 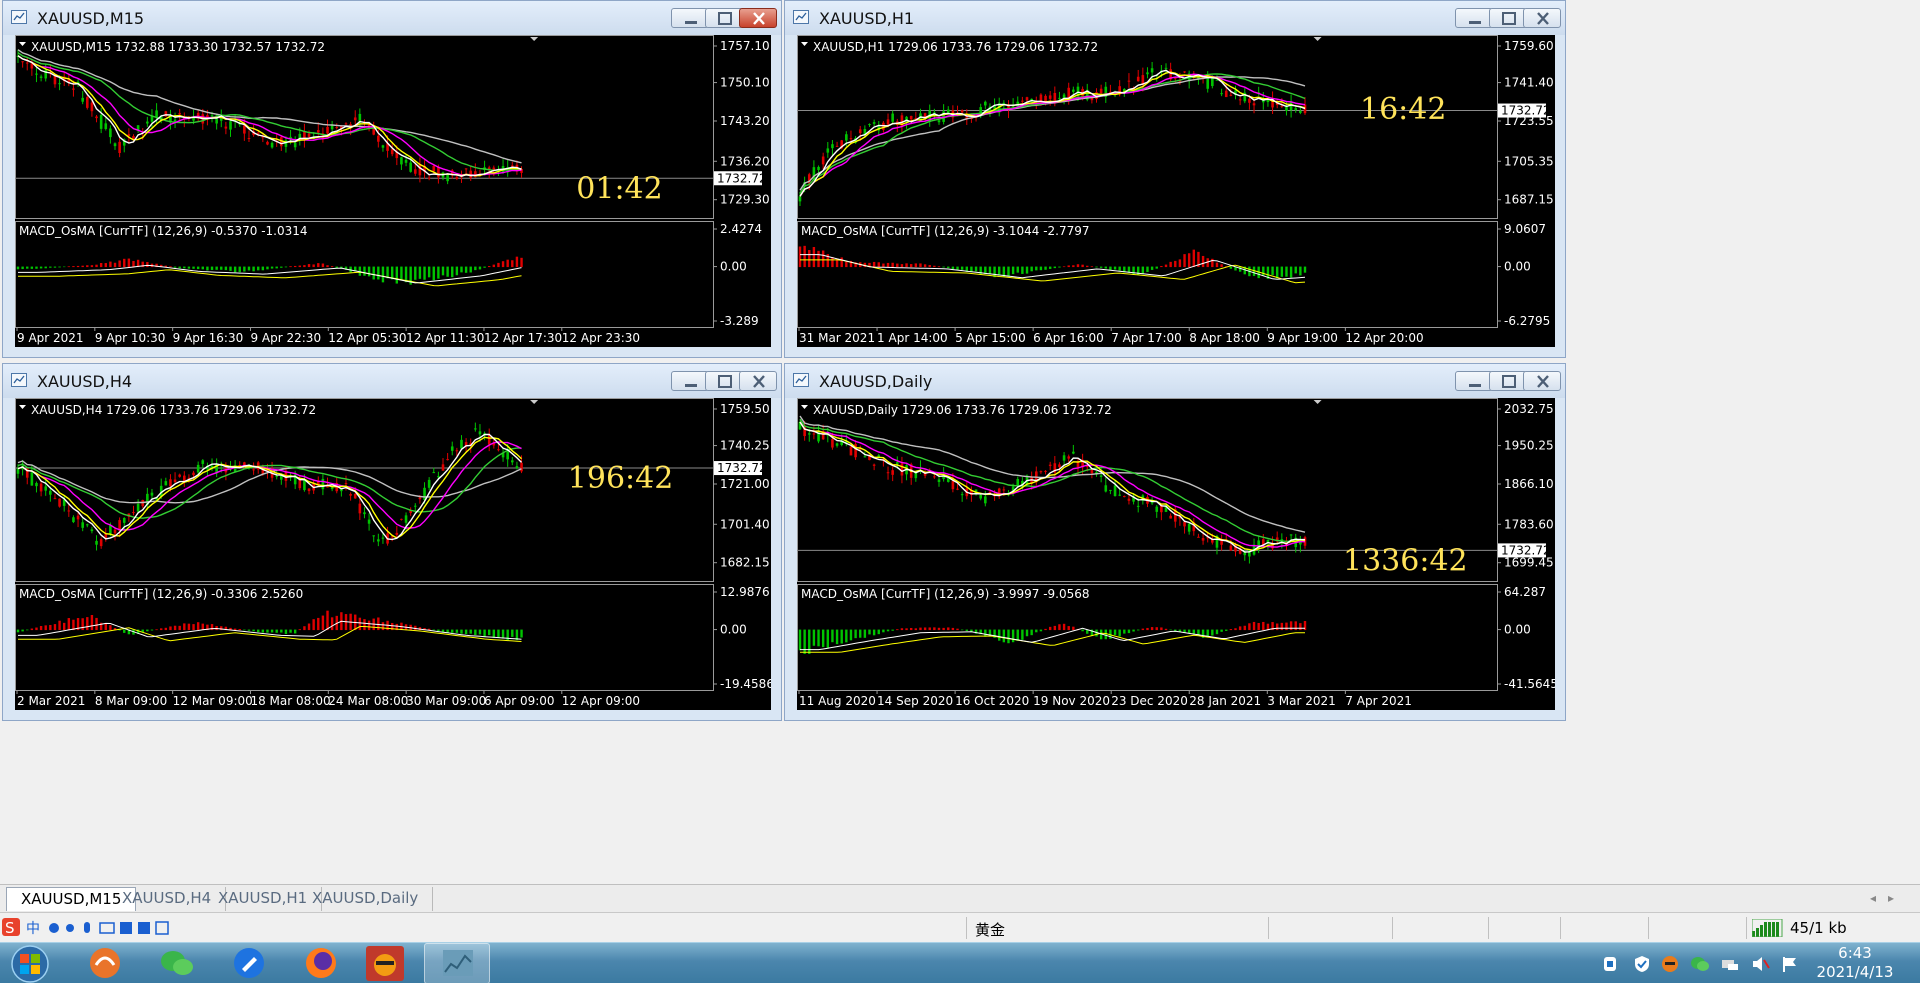 What do you see at coordinates (1149, 701) in the screenshot?
I see `time-axis-label: 23 Dec 2020` at bounding box center [1149, 701].